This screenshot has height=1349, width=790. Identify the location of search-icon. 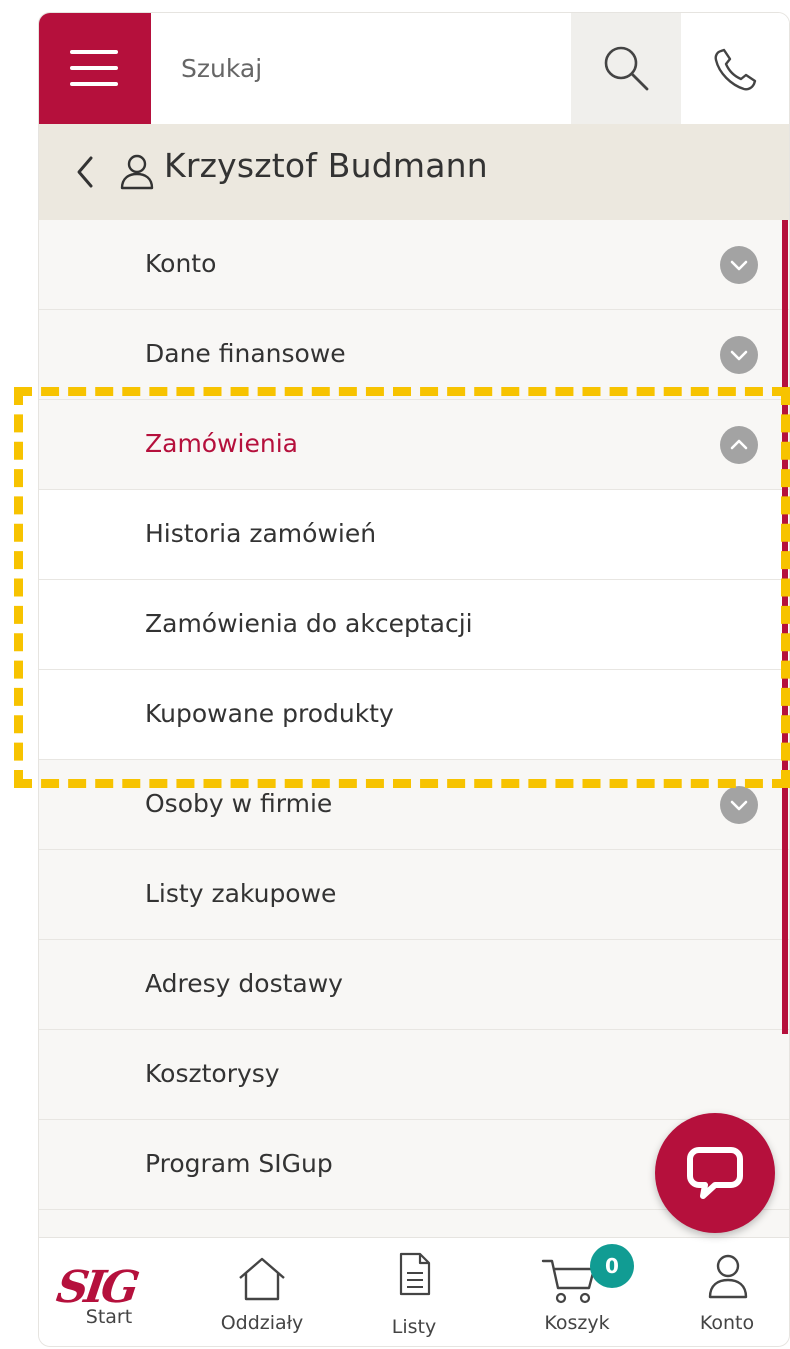
(626, 68).